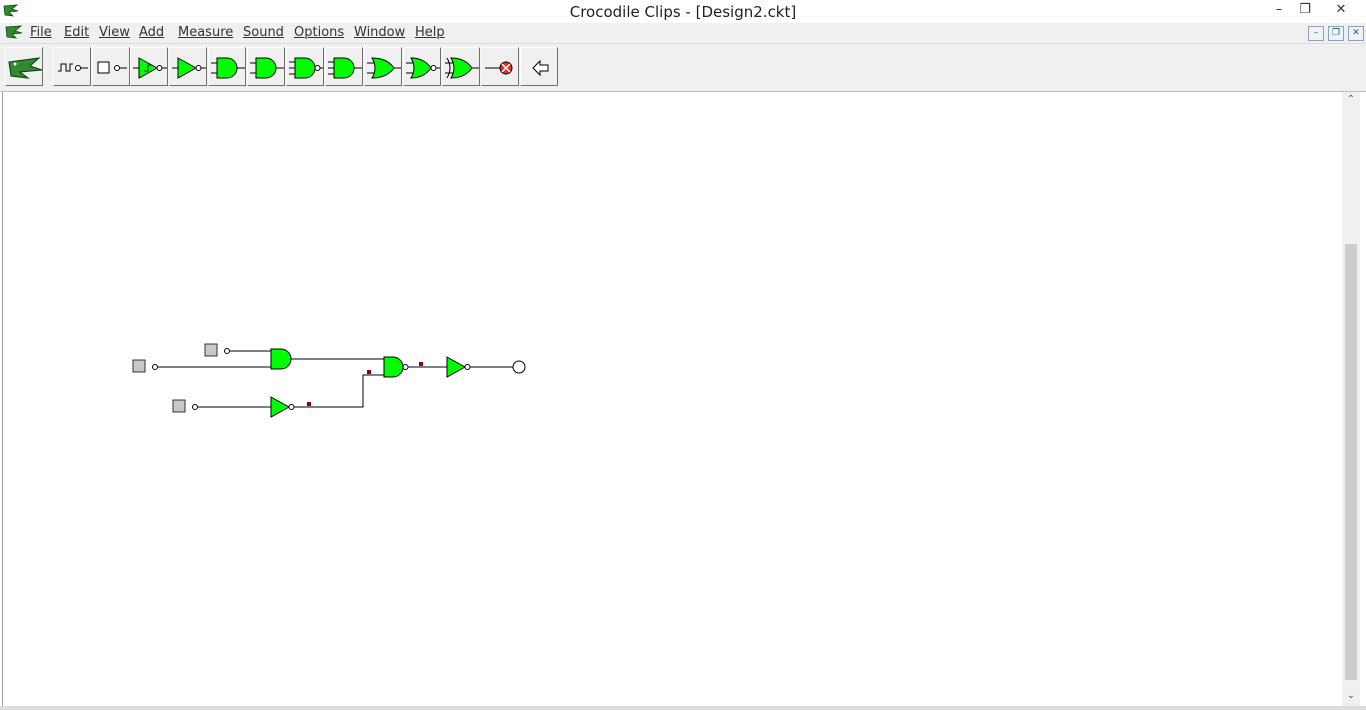  Describe the element at coordinates (1351, 462) in the screenshot. I see `scrollbar-thumb` at that location.